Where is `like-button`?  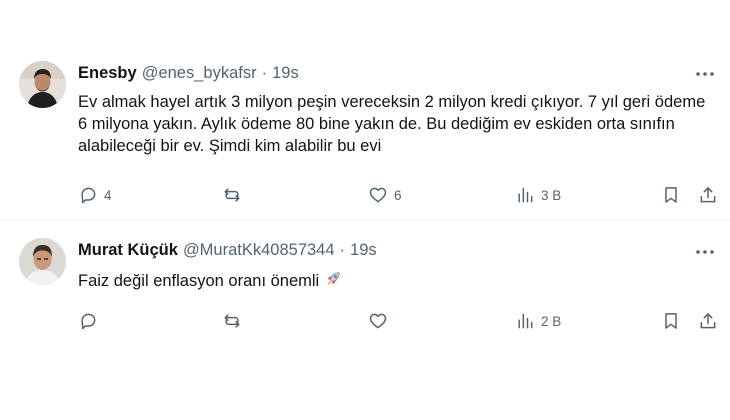 like-button is located at coordinates (381, 321).